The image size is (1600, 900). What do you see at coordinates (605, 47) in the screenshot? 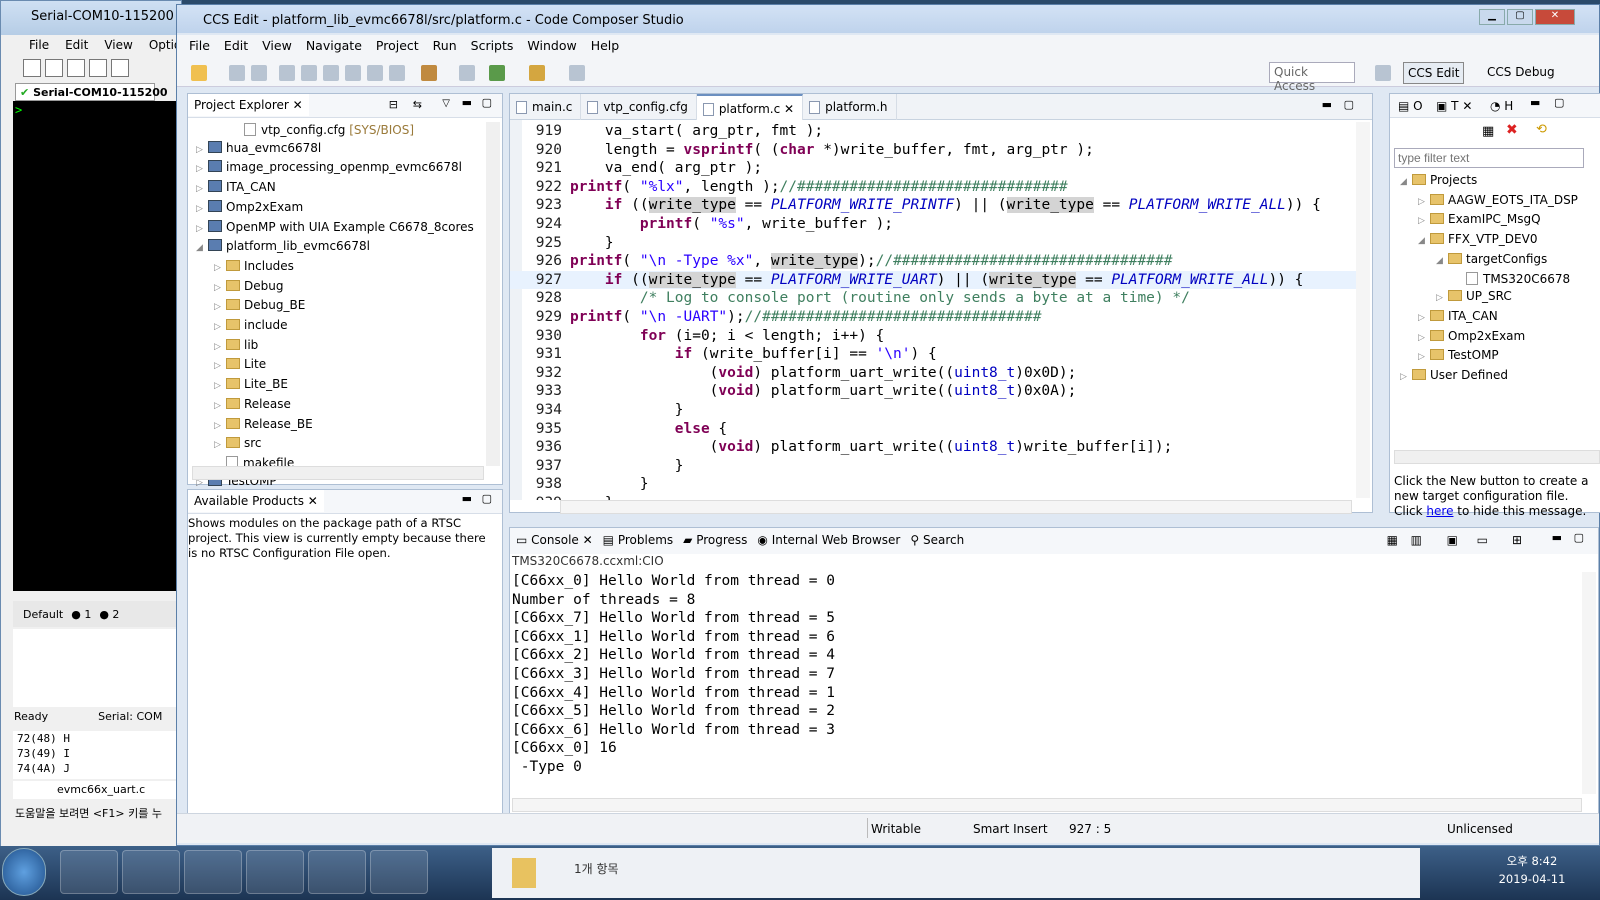
I see `menu-help: Help` at bounding box center [605, 47].